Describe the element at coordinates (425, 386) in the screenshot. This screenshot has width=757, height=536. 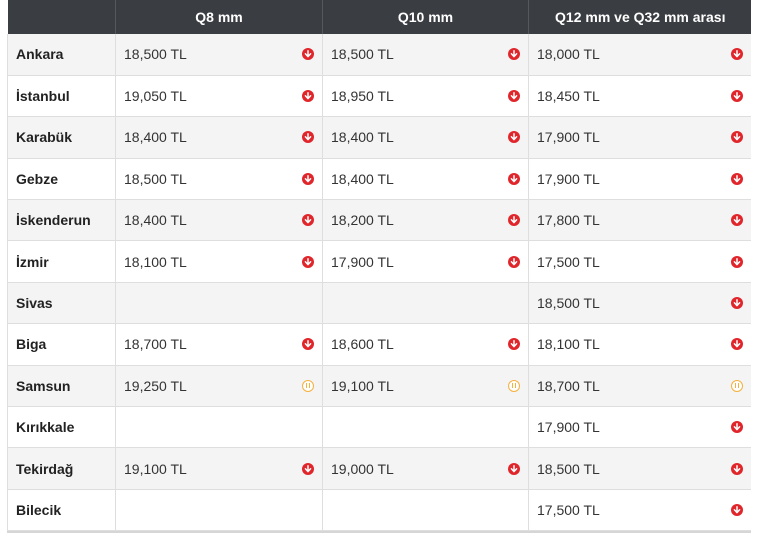
I see `price-cell-q10: 19,100 TL` at that location.